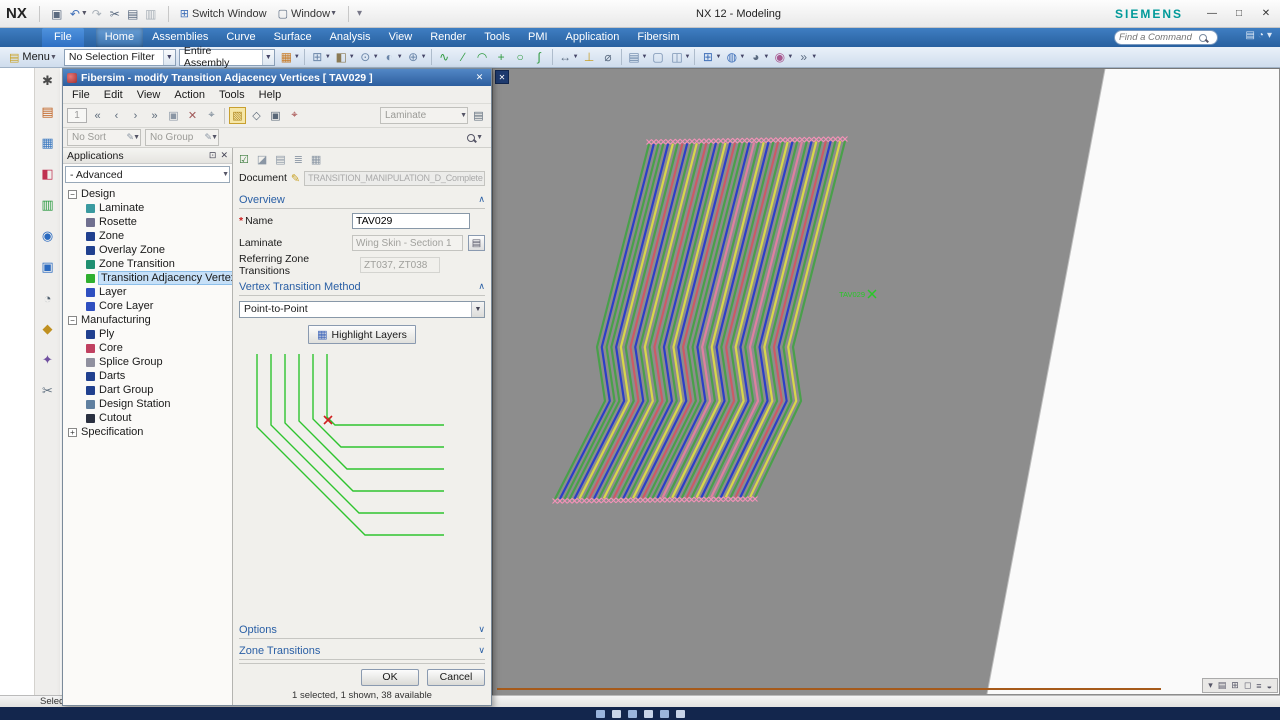  What do you see at coordinates (298, 159) in the screenshot?
I see `list-view-icon: ≣` at bounding box center [298, 159].